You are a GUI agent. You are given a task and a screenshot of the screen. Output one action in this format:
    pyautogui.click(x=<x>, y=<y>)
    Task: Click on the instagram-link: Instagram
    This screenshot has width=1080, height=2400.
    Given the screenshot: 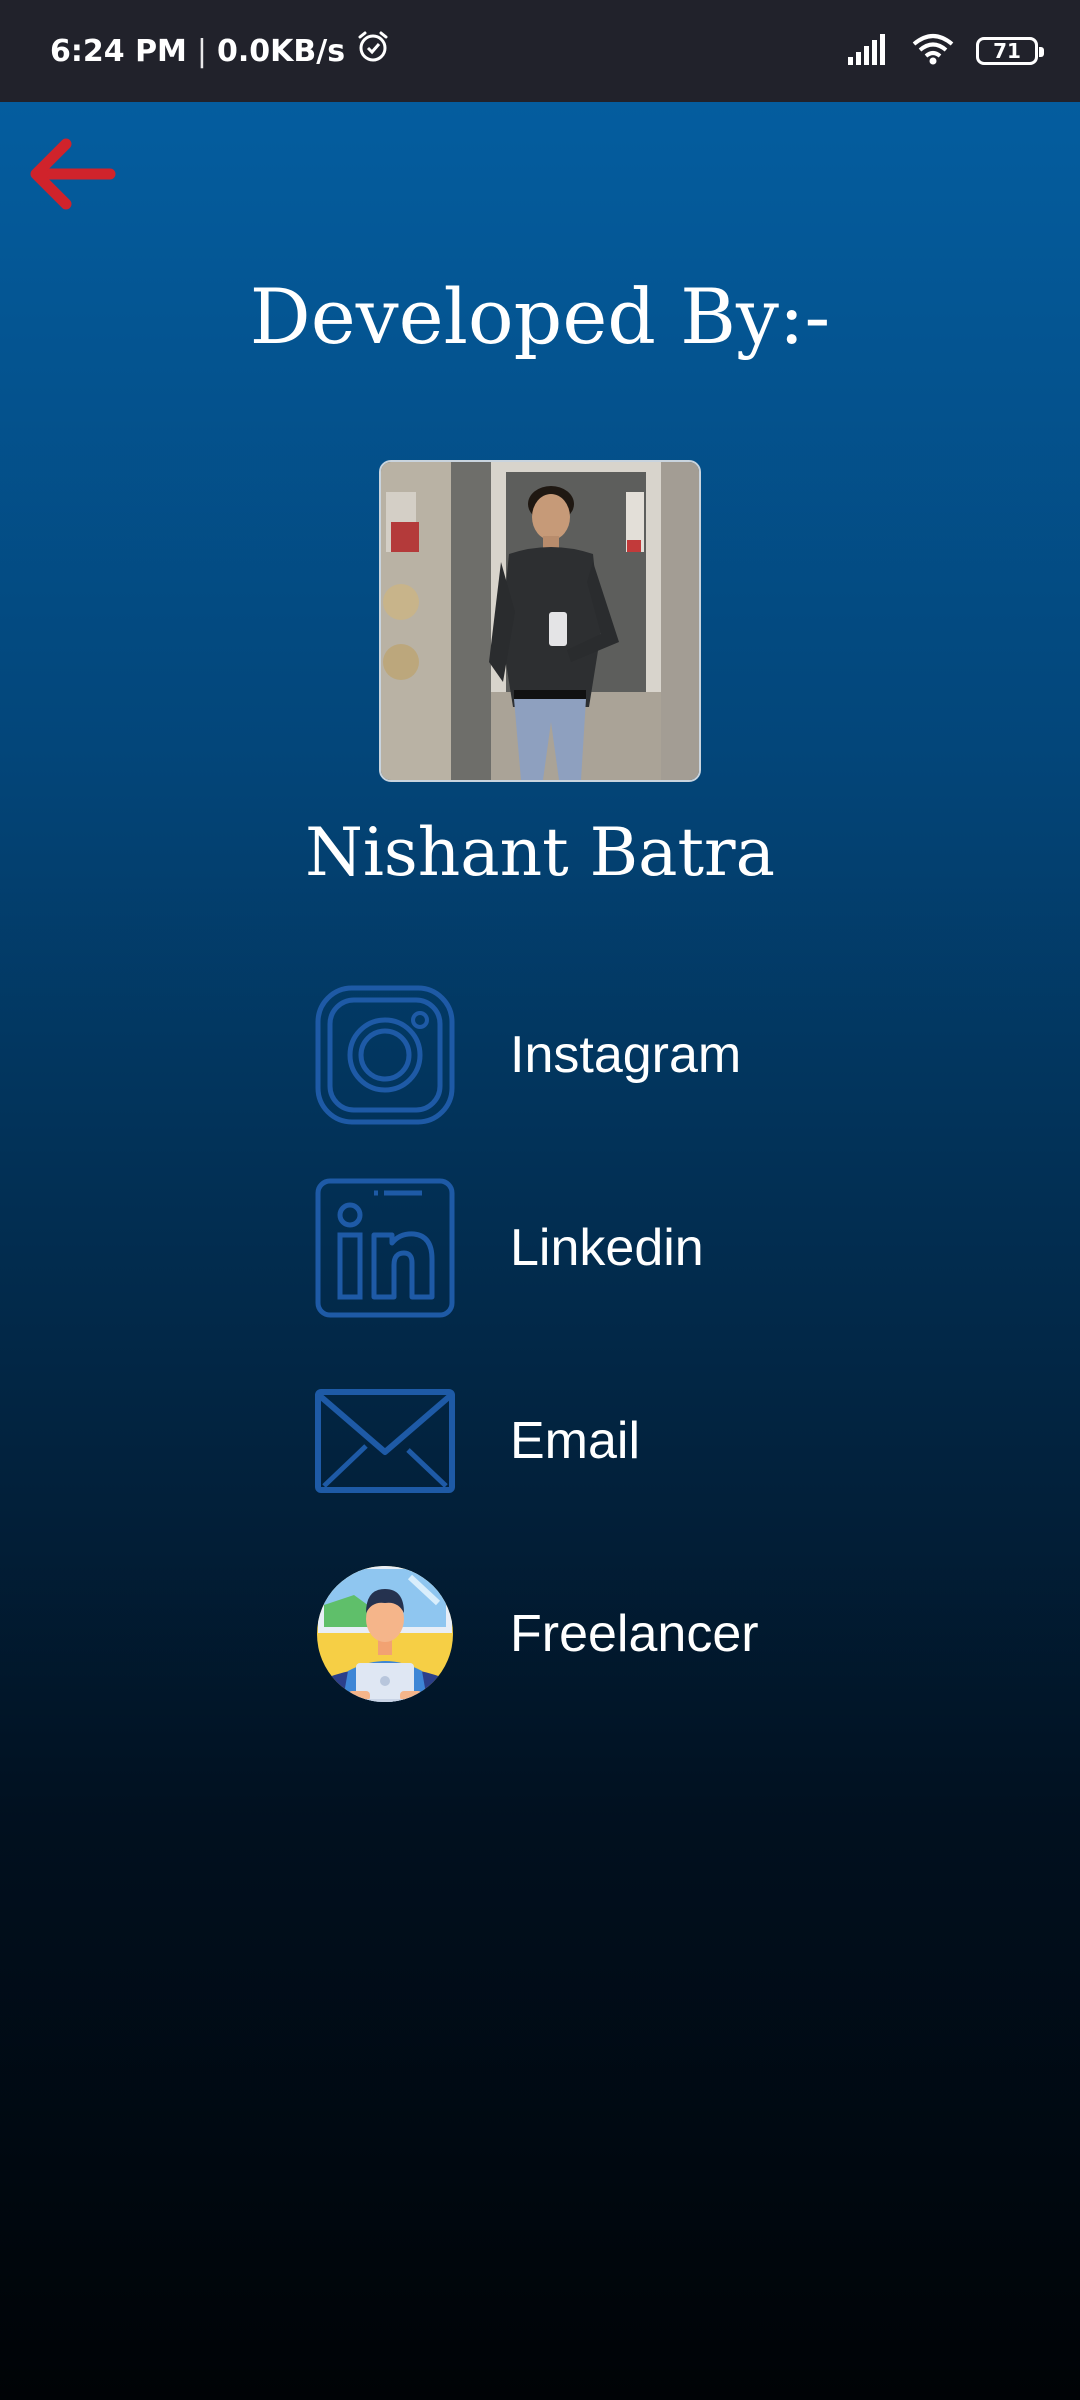 What is the action you would take?
    pyautogui.click(x=574, y=1055)
    